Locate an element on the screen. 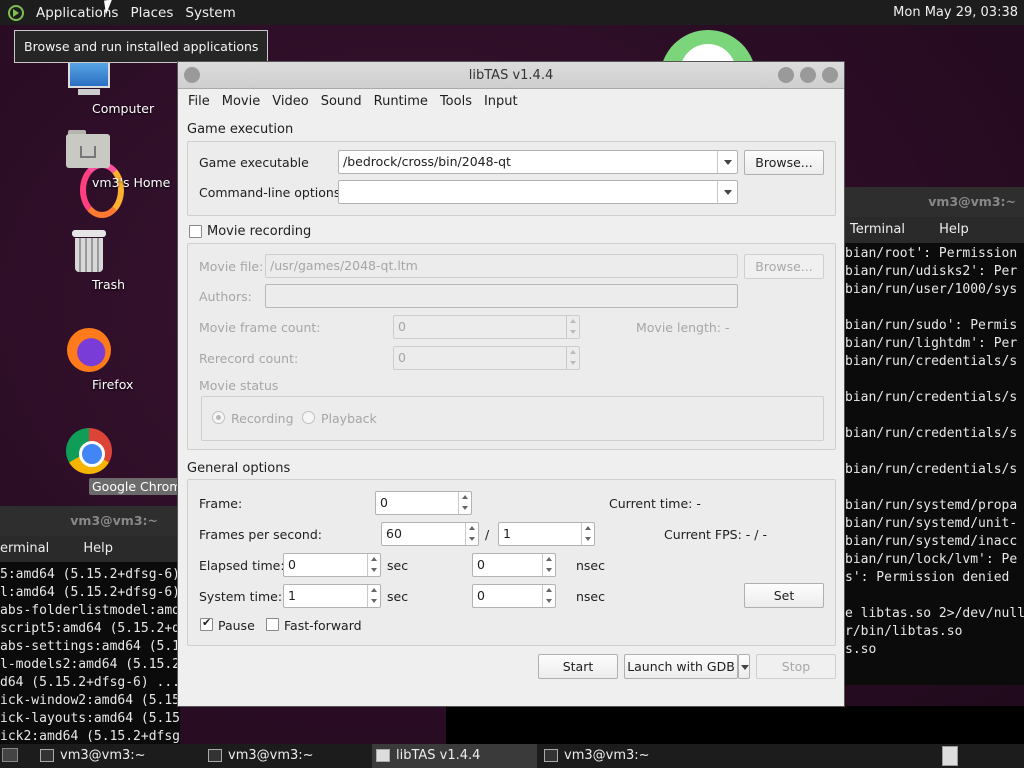 The image size is (1024, 768). window-menu-icon is located at coordinates (192, 75).